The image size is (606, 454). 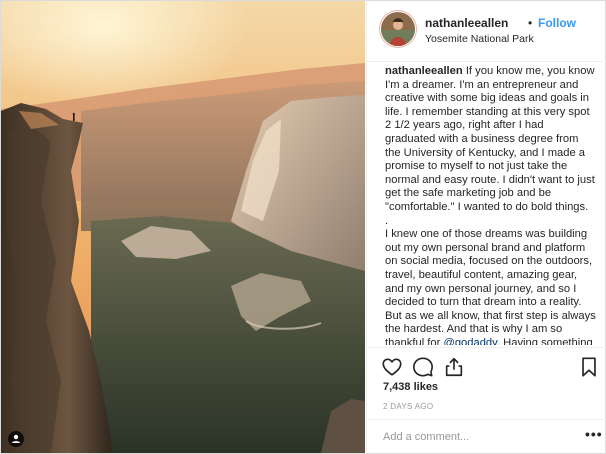 I want to click on post-date: 2 DAYS AGO, so click(x=408, y=406).